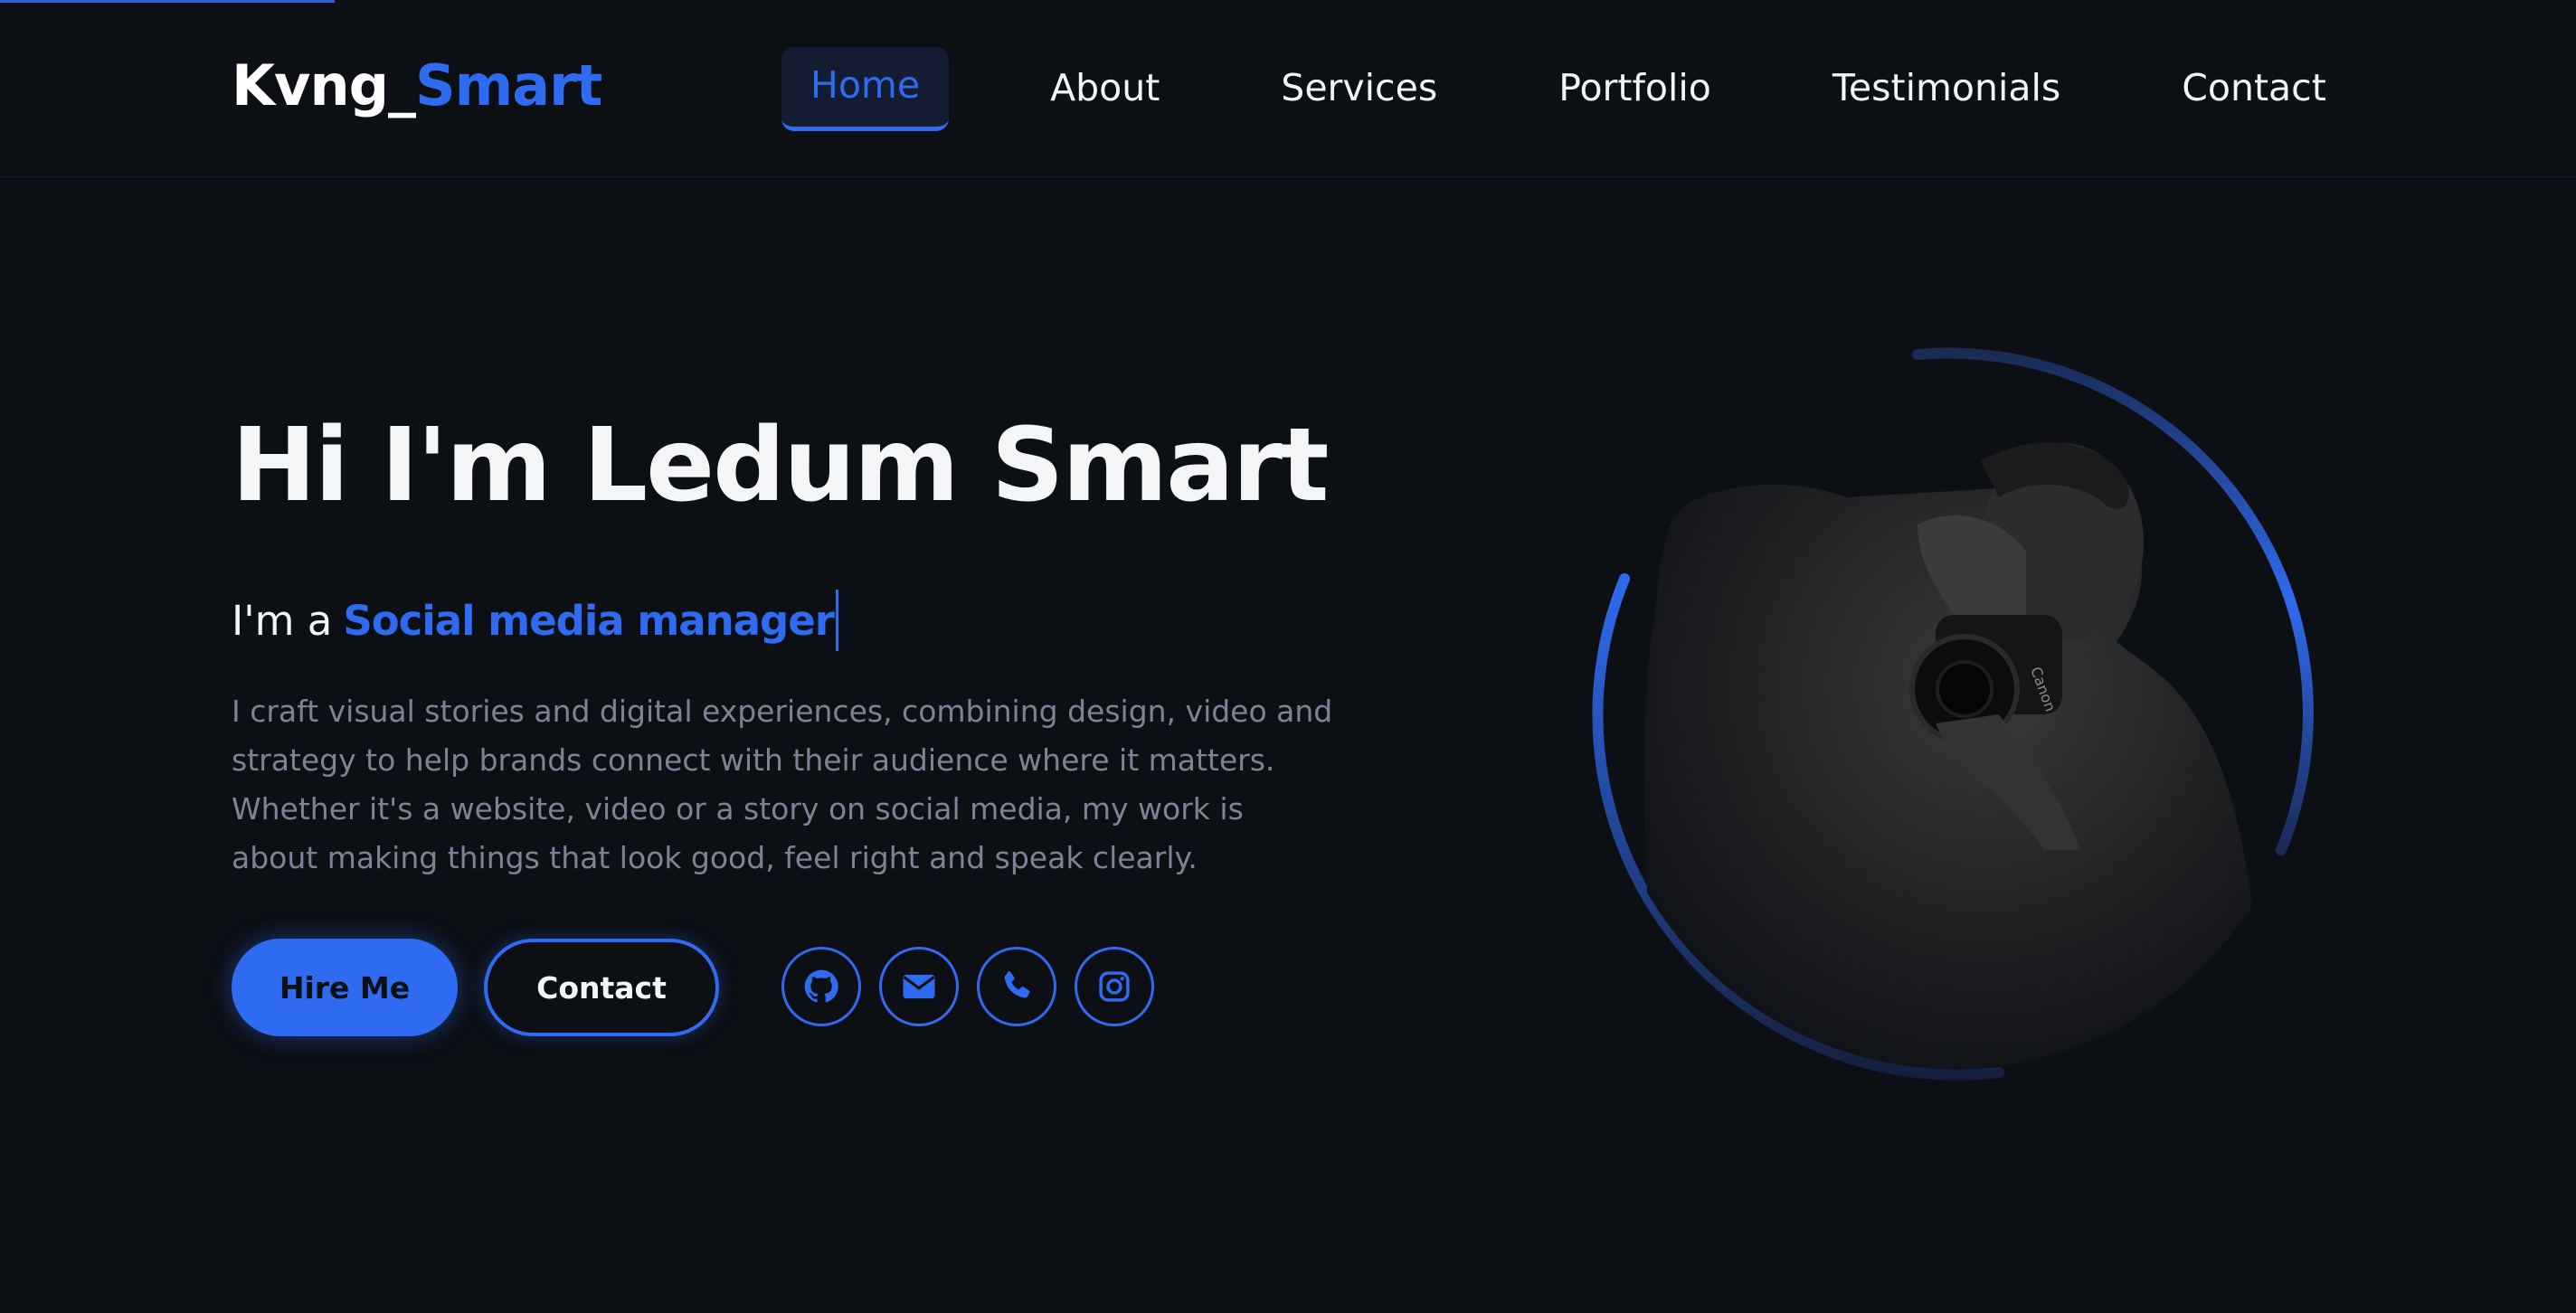 This screenshot has width=2576, height=1313. I want to click on envelope-icon, so click(919, 986).